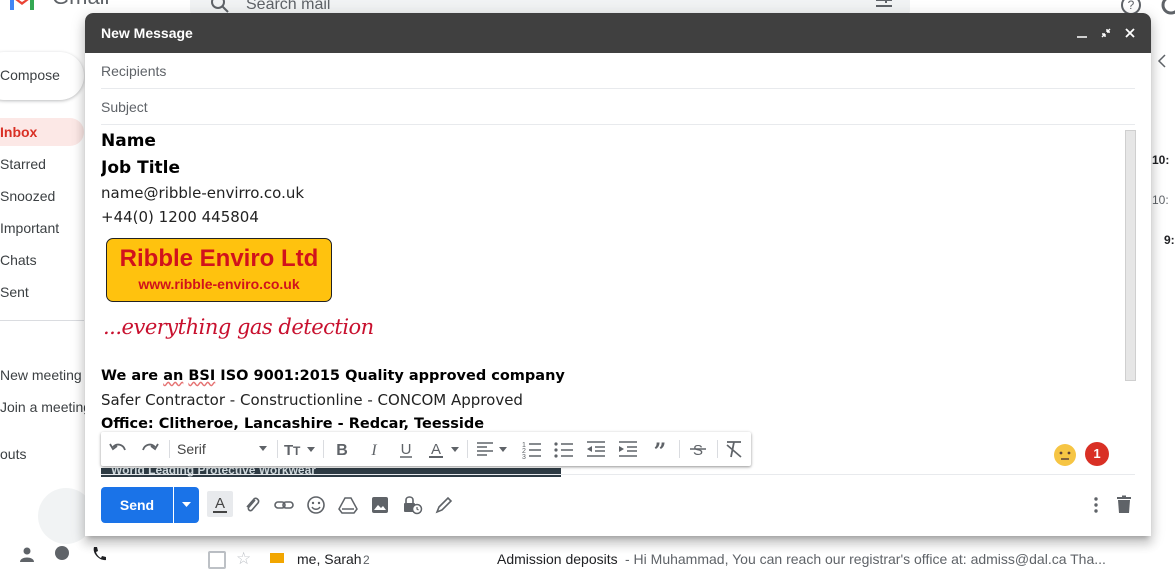 This screenshot has height=569, width=1175. I want to click on nav-divider, so click(42, 320).